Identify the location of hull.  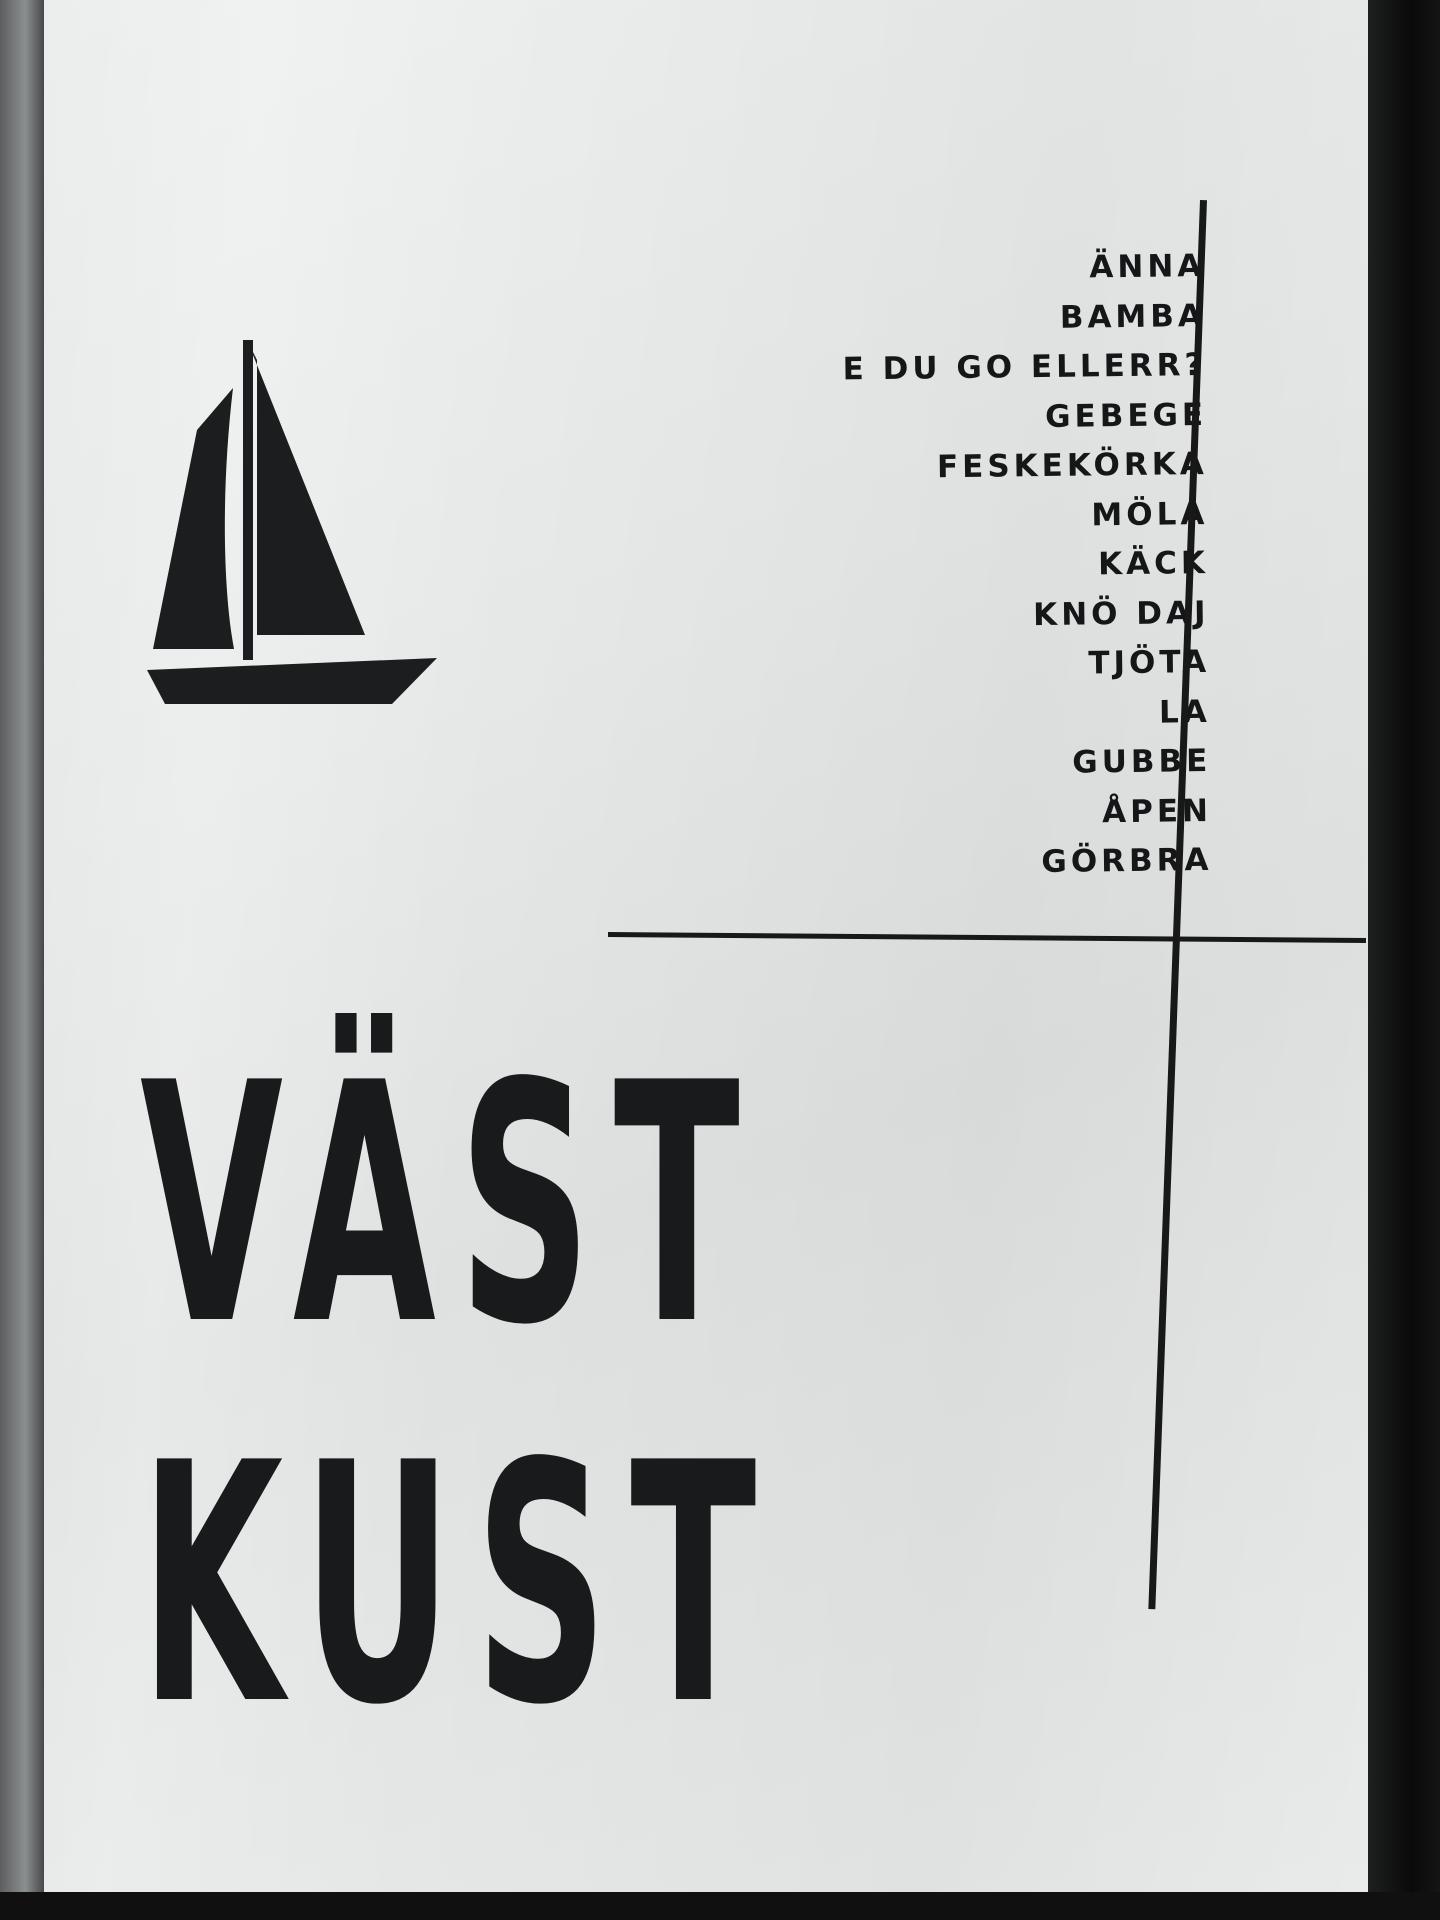
(292, 681).